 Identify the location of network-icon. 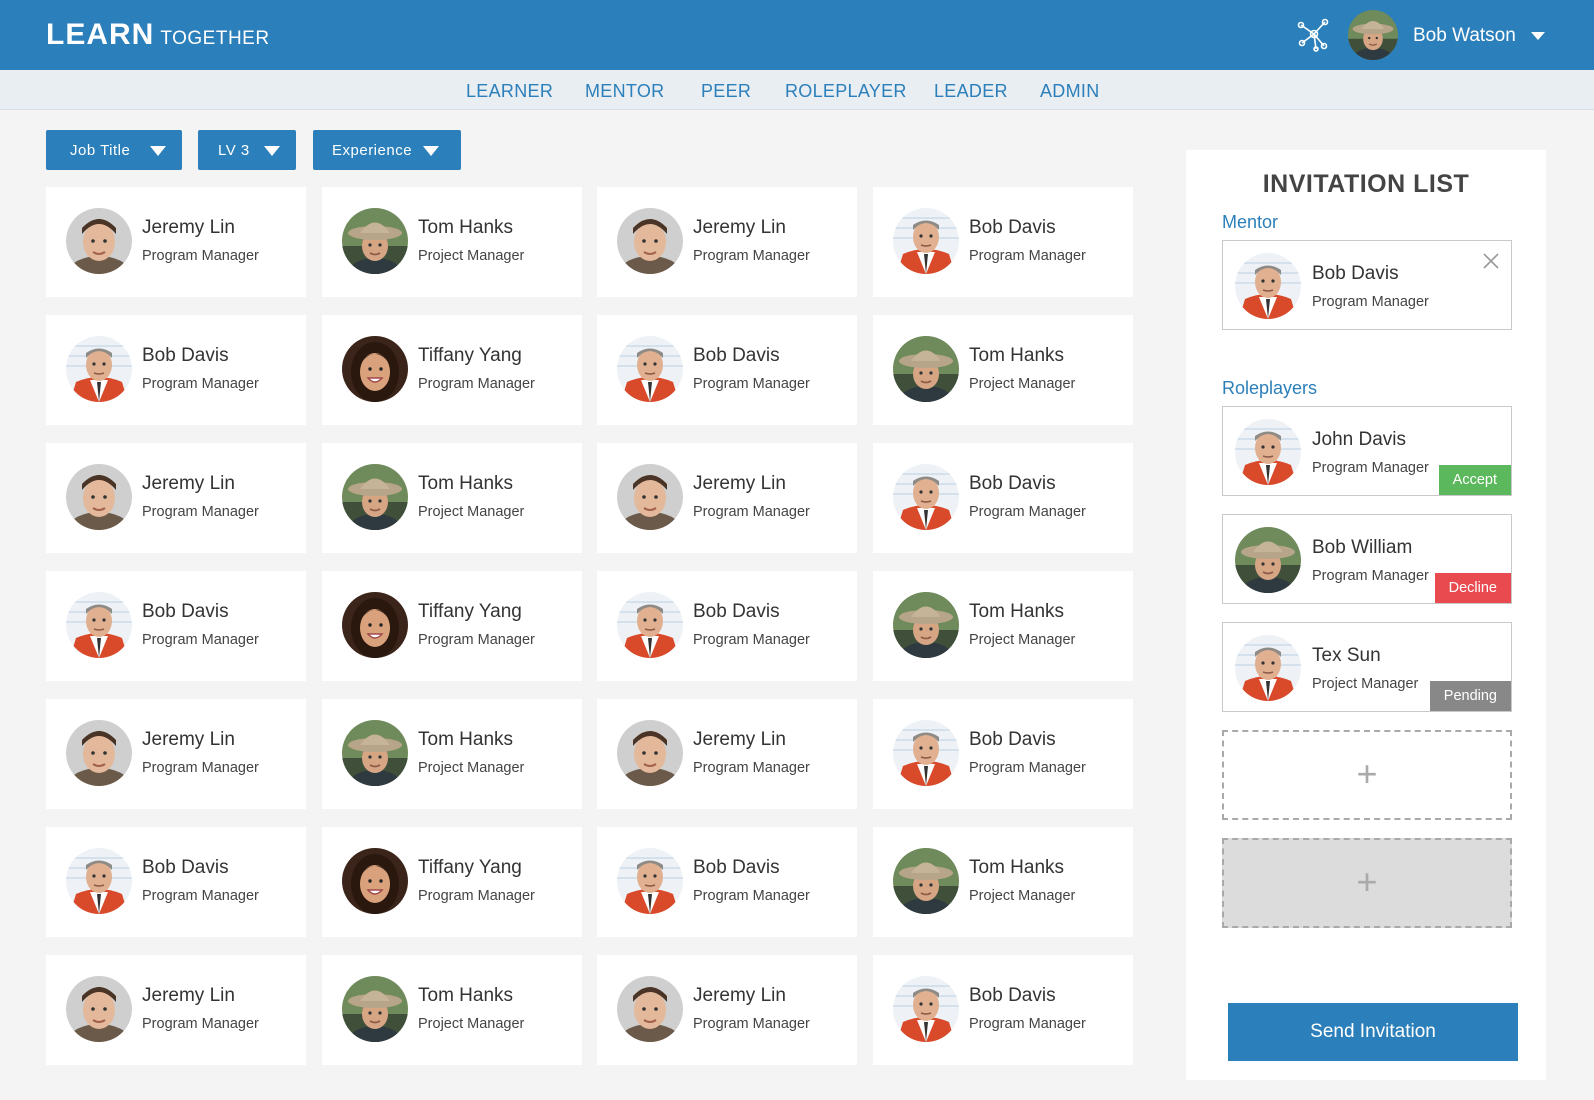
(1314, 34).